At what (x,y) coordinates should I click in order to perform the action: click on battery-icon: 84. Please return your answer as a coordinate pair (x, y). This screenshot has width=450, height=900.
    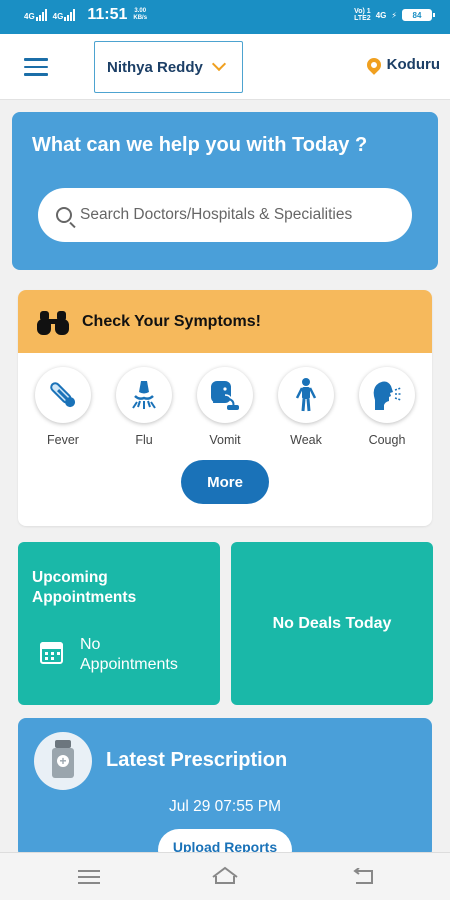
    Looking at the image, I should click on (418, 15).